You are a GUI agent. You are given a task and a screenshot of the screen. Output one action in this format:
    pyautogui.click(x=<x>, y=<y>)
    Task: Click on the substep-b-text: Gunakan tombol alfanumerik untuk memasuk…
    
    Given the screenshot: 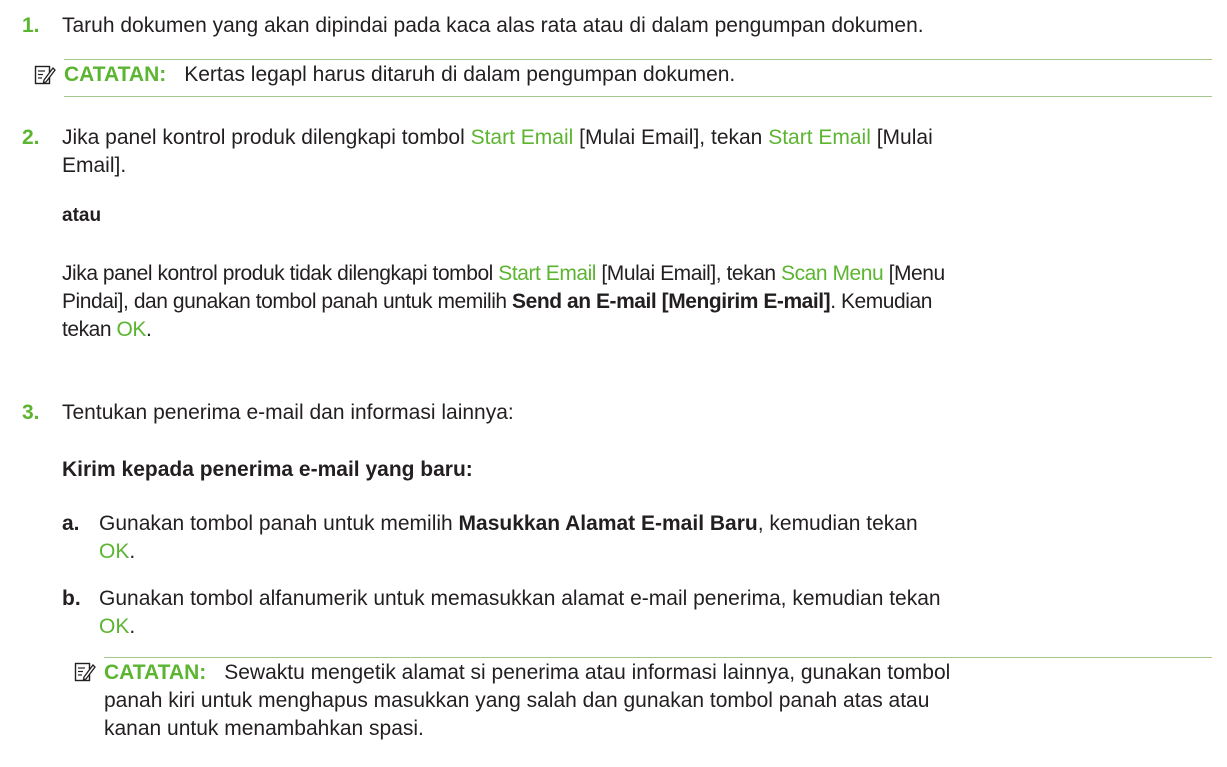 What is the action you would take?
    pyautogui.click(x=654, y=613)
    